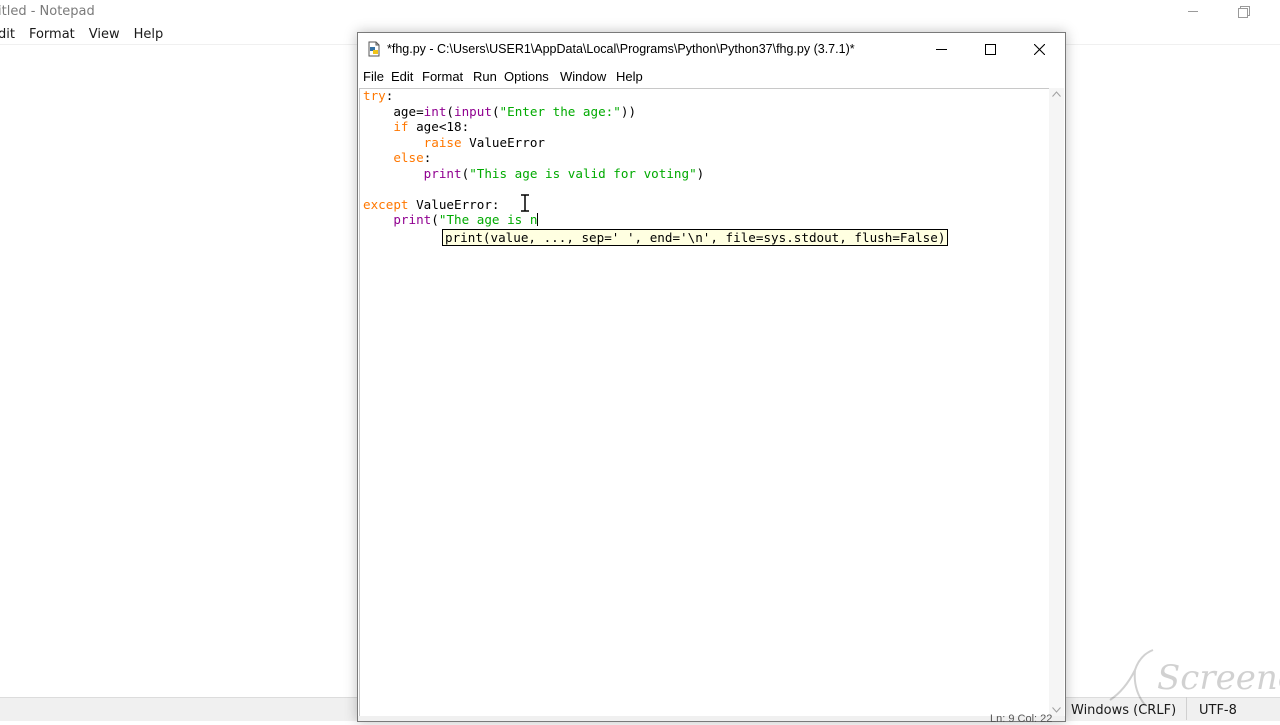 The image size is (1280, 725). I want to click on menu-edit: Edit, so click(402, 76).